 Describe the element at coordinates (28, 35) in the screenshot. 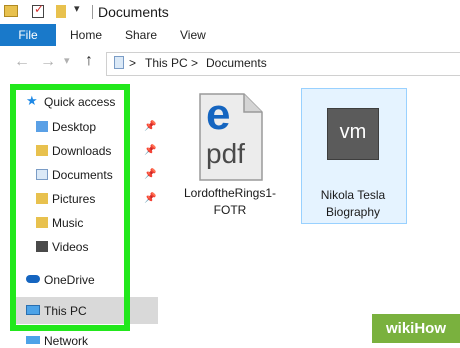

I see `tab-file: File` at that location.